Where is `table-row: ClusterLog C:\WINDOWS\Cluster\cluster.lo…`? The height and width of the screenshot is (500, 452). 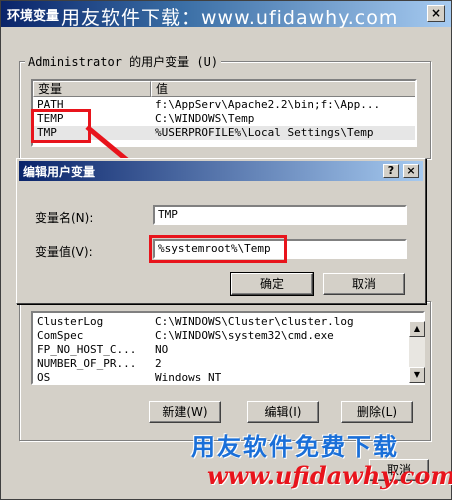 table-row: ClusterLog C:\WINDOWS\Cluster\cluster.lo… is located at coordinates (228, 322).